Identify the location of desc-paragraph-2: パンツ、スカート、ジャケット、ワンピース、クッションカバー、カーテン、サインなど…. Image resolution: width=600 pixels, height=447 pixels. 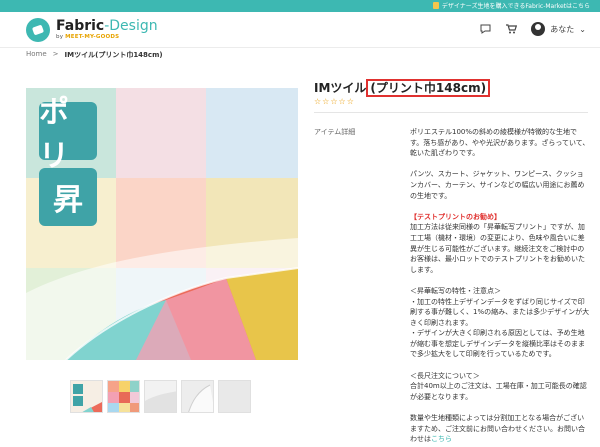
(497, 185).